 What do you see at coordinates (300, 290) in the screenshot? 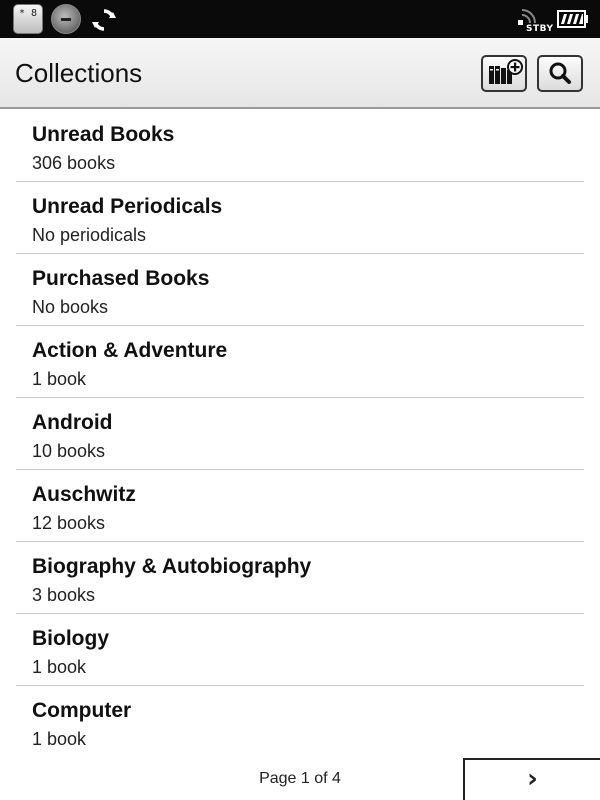
I see `list-item: Purchased Books No books` at bounding box center [300, 290].